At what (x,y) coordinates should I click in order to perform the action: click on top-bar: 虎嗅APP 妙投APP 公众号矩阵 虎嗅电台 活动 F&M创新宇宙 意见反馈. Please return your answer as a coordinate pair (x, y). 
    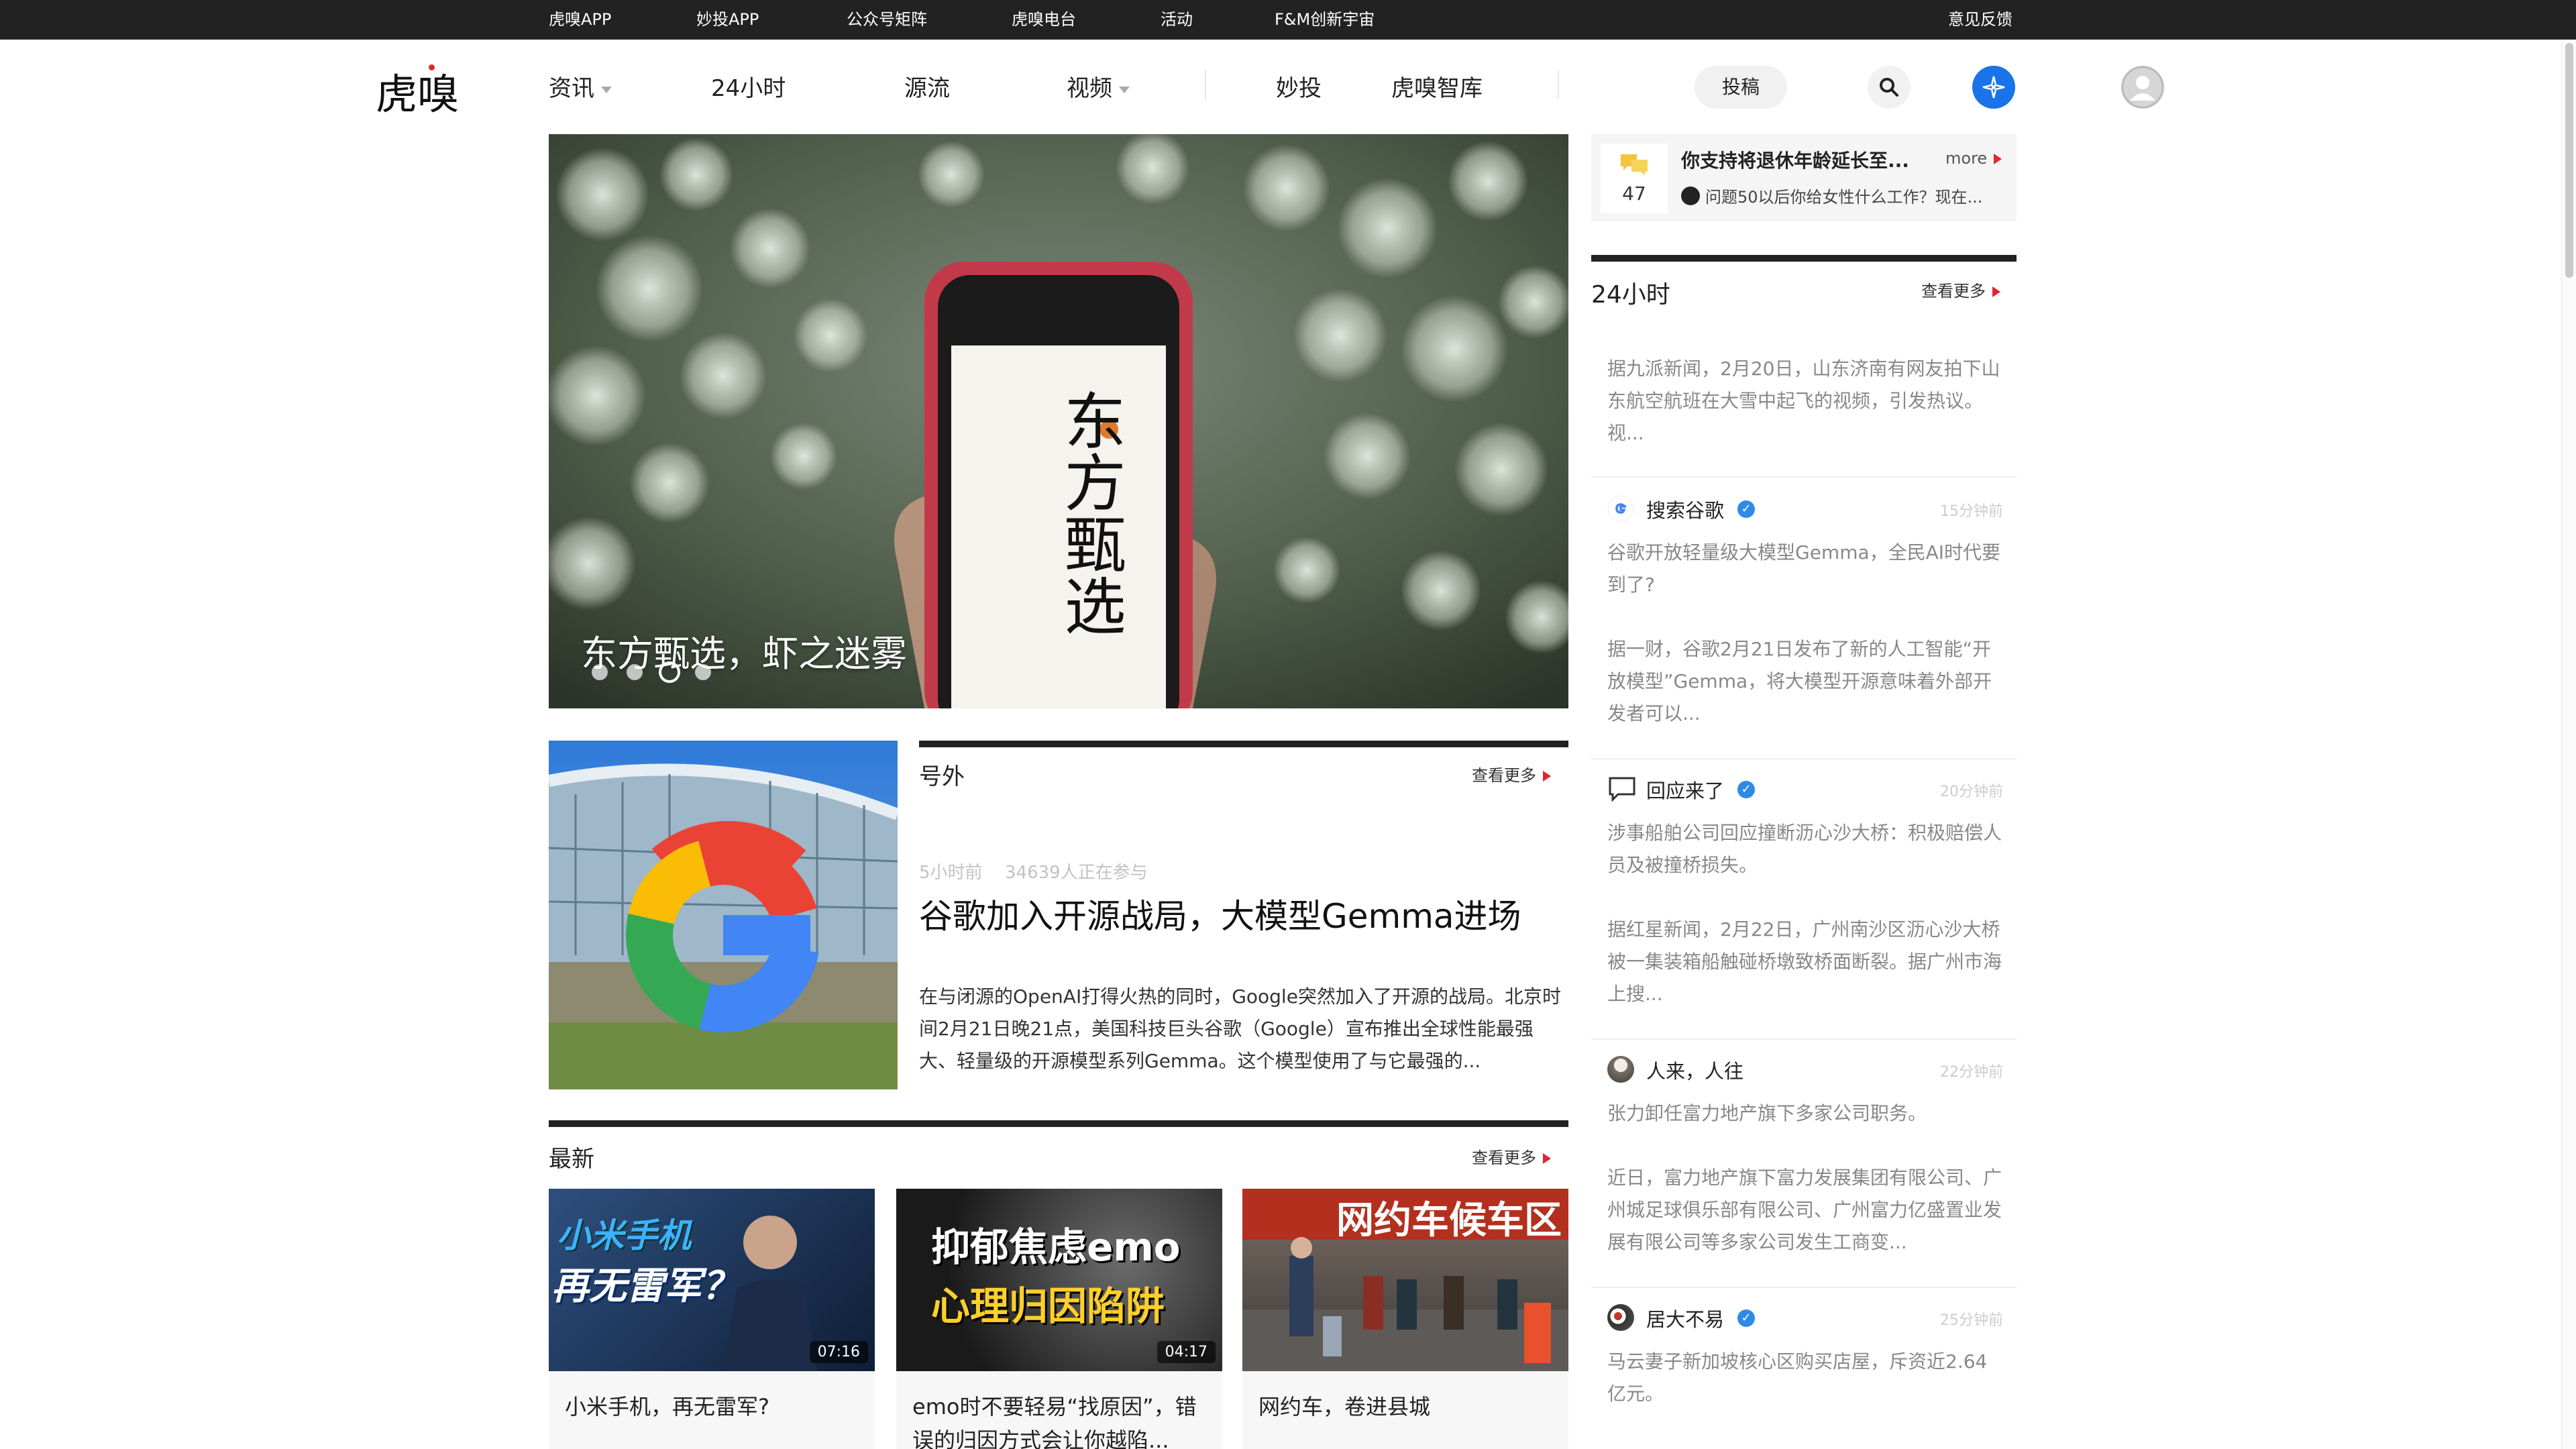
    Looking at the image, I should click on (1288, 20).